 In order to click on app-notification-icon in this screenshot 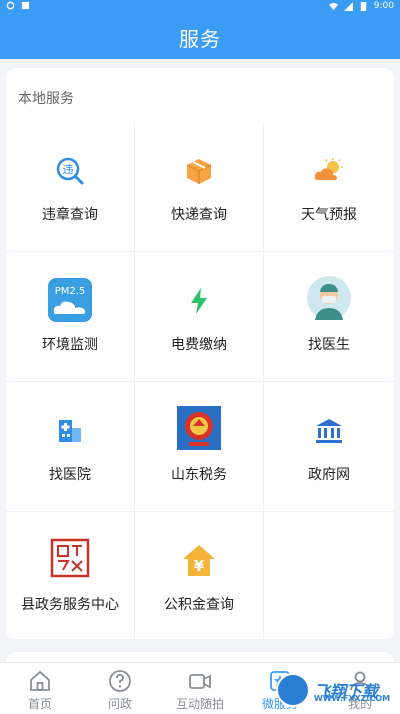, I will do `click(25, 5)`.